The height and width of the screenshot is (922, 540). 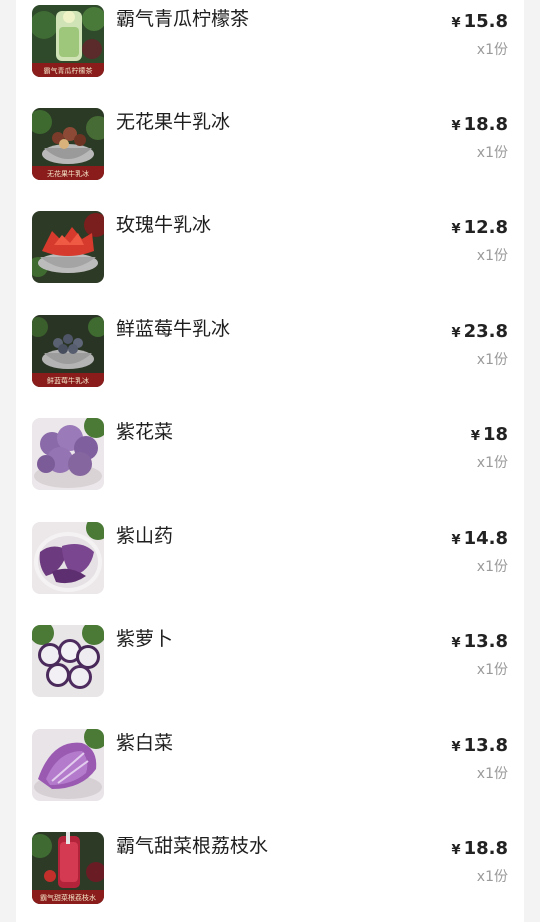 What do you see at coordinates (495, 434) in the screenshot?
I see `price-amount: 18` at bounding box center [495, 434].